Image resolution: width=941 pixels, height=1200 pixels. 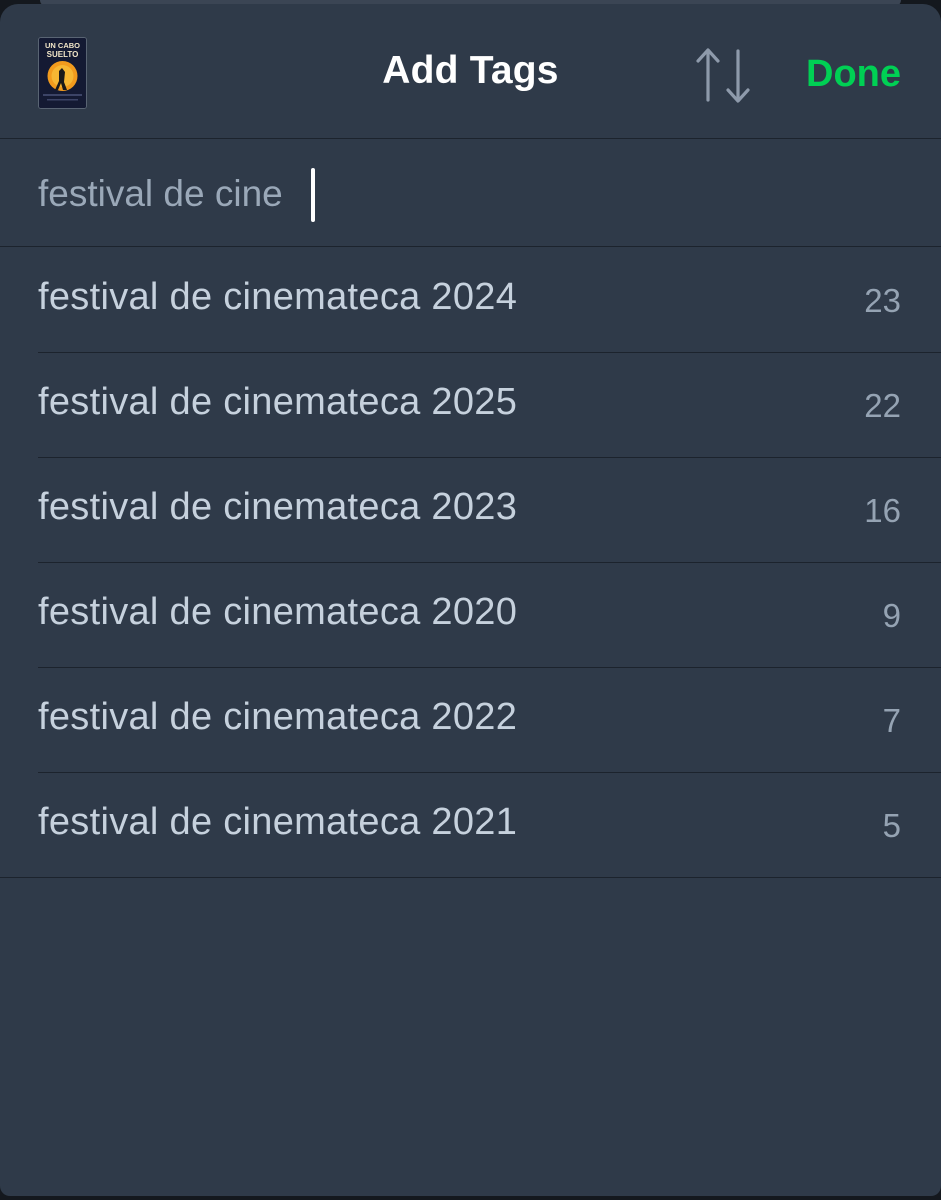 I want to click on search-row, so click(x=470, y=193).